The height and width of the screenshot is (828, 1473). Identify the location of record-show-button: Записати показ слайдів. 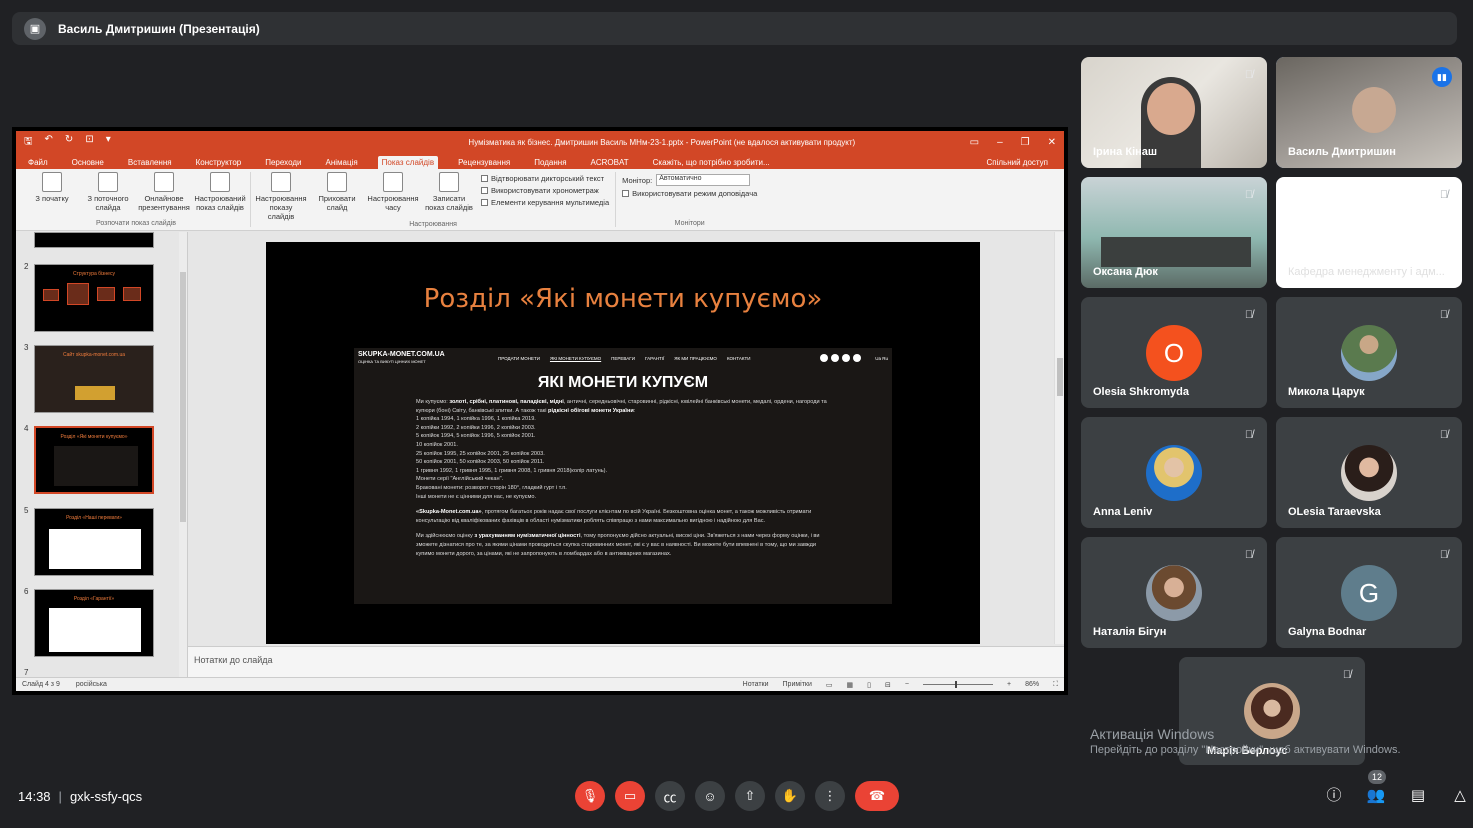
(449, 196).